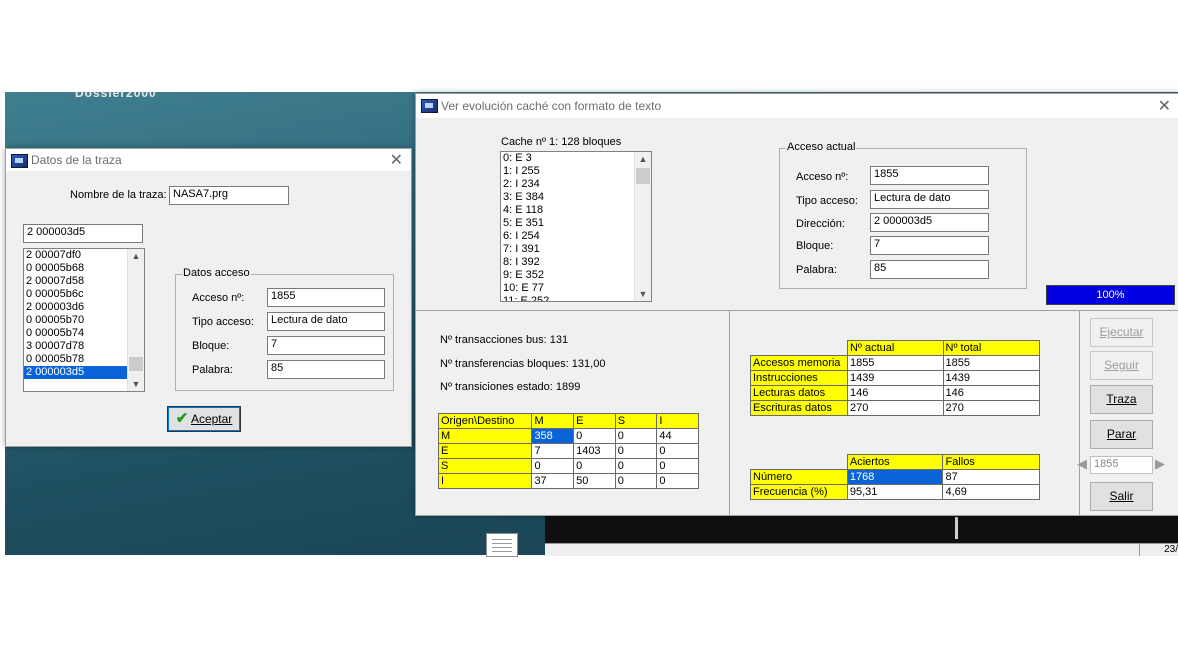 The height and width of the screenshot is (648, 1178). What do you see at coordinates (1121, 465) in the screenshot?
I see `step-value-field: 1855` at bounding box center [1121, 465].